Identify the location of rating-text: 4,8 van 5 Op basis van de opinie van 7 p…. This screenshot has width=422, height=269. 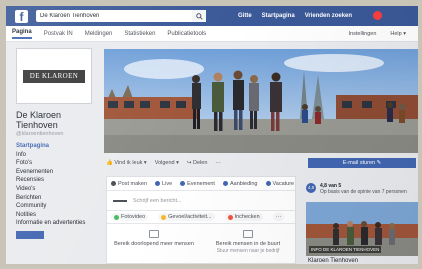
(363, 189).